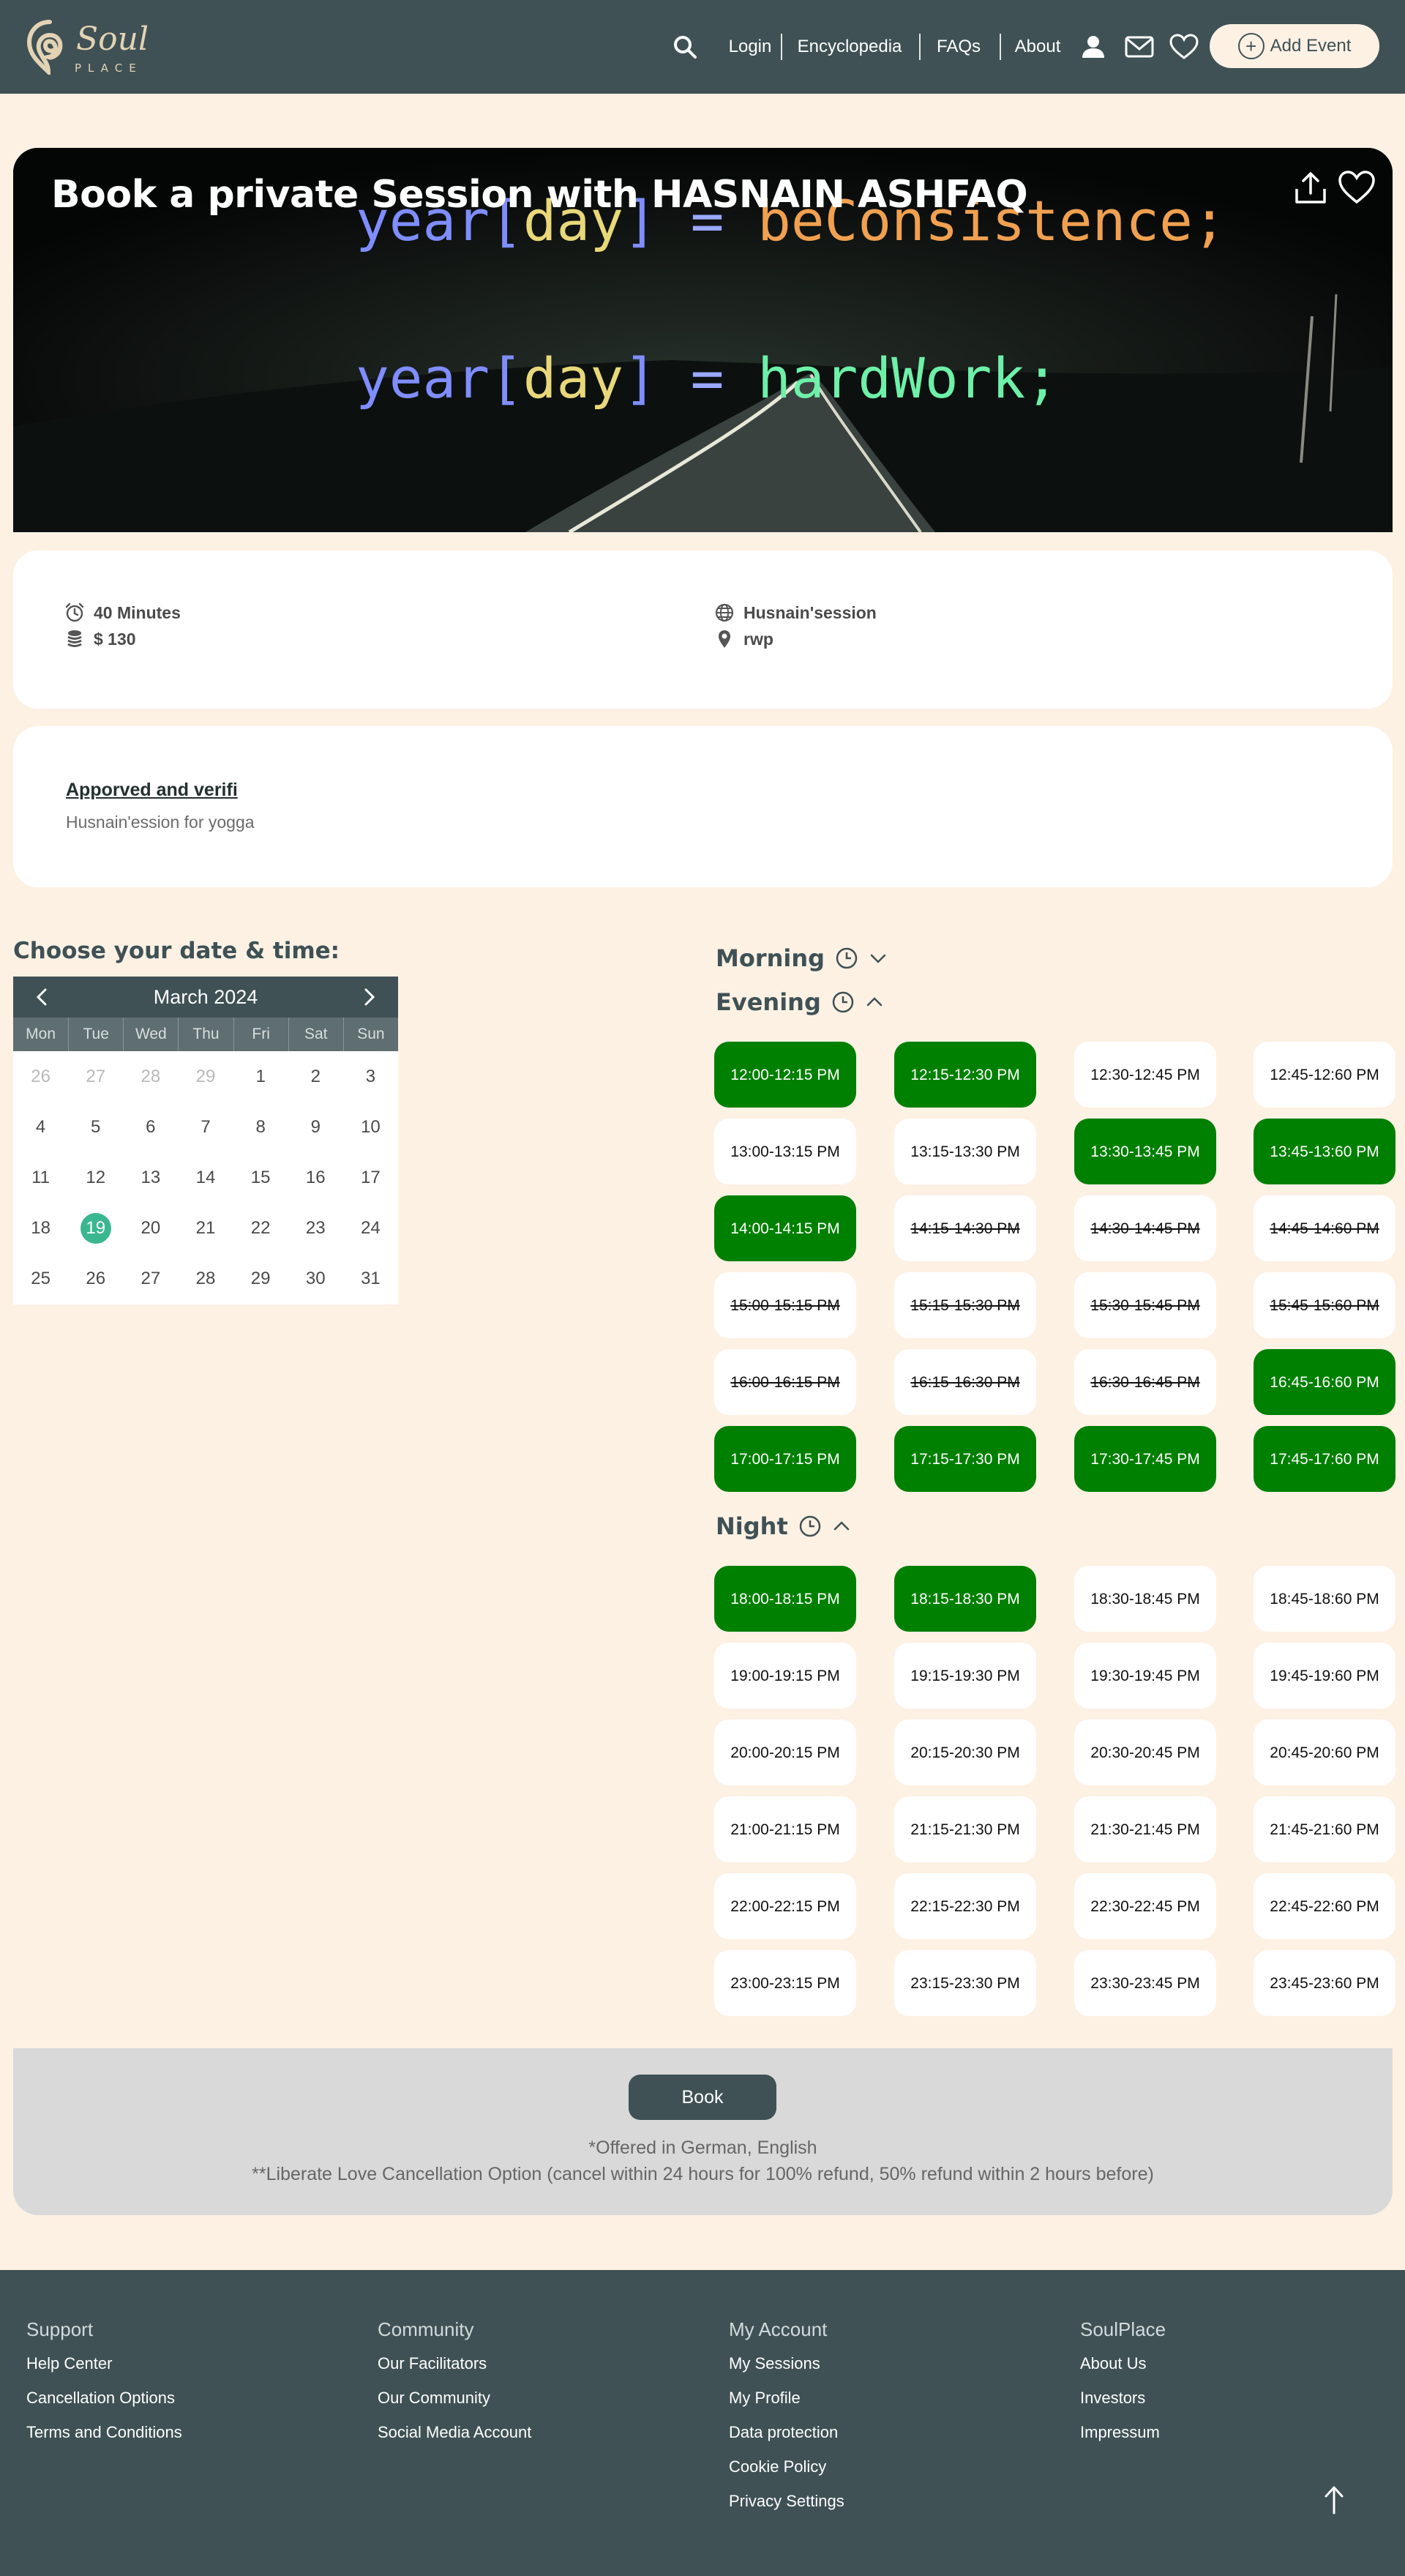 Image resolution: width=1405 pixels, height=2576 pixels. I want to click on time-slot-available: 16:45-16:60 PM, so click(1324, 1382).